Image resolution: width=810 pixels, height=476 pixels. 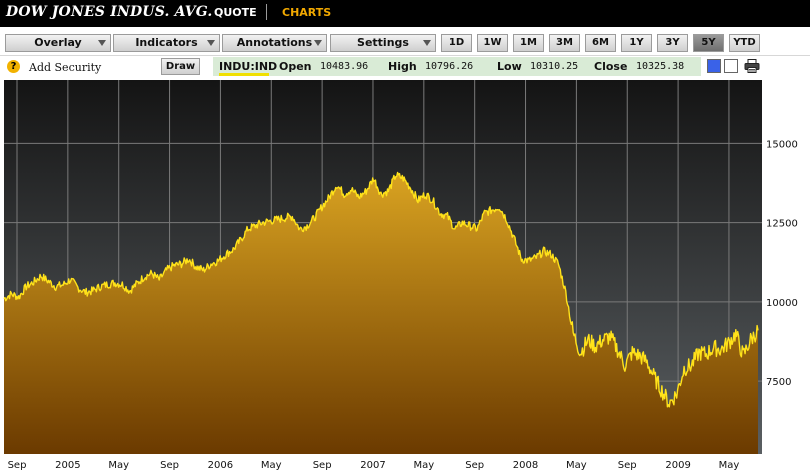 What do you see at coordinates (456, 43) in the screenshot?
I see `range-1d-button: 1D` at bounding box center [456, 43].